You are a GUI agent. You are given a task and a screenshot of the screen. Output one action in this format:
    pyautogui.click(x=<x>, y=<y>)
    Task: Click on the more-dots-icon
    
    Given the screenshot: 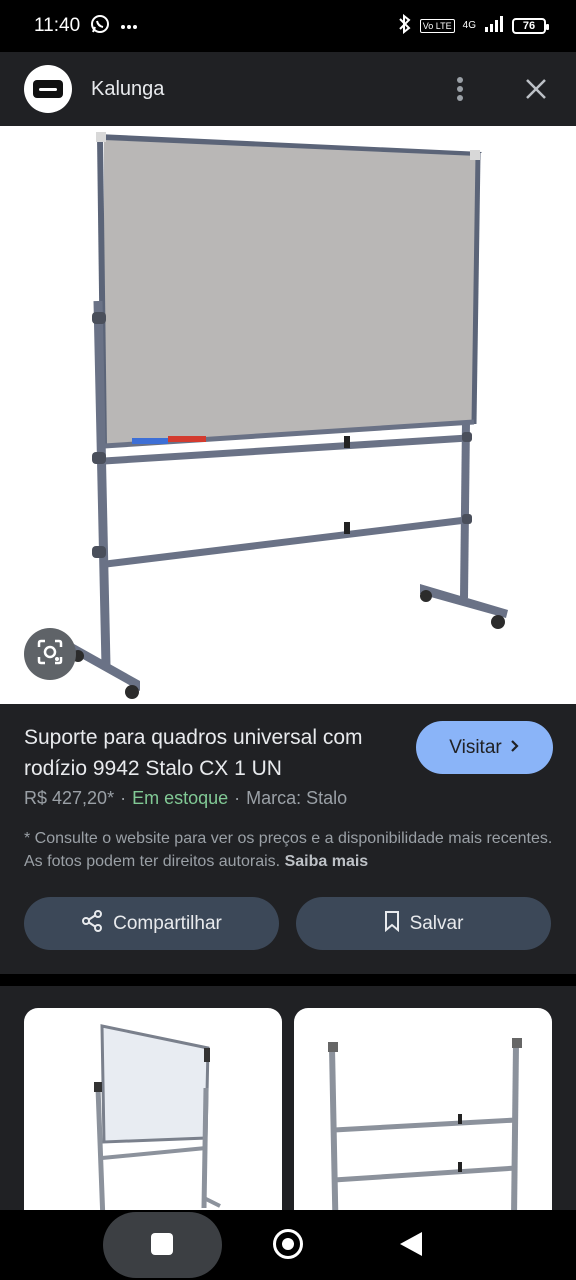 What is the action you would take?
    pyautogui.click(x=129, y=26)
    